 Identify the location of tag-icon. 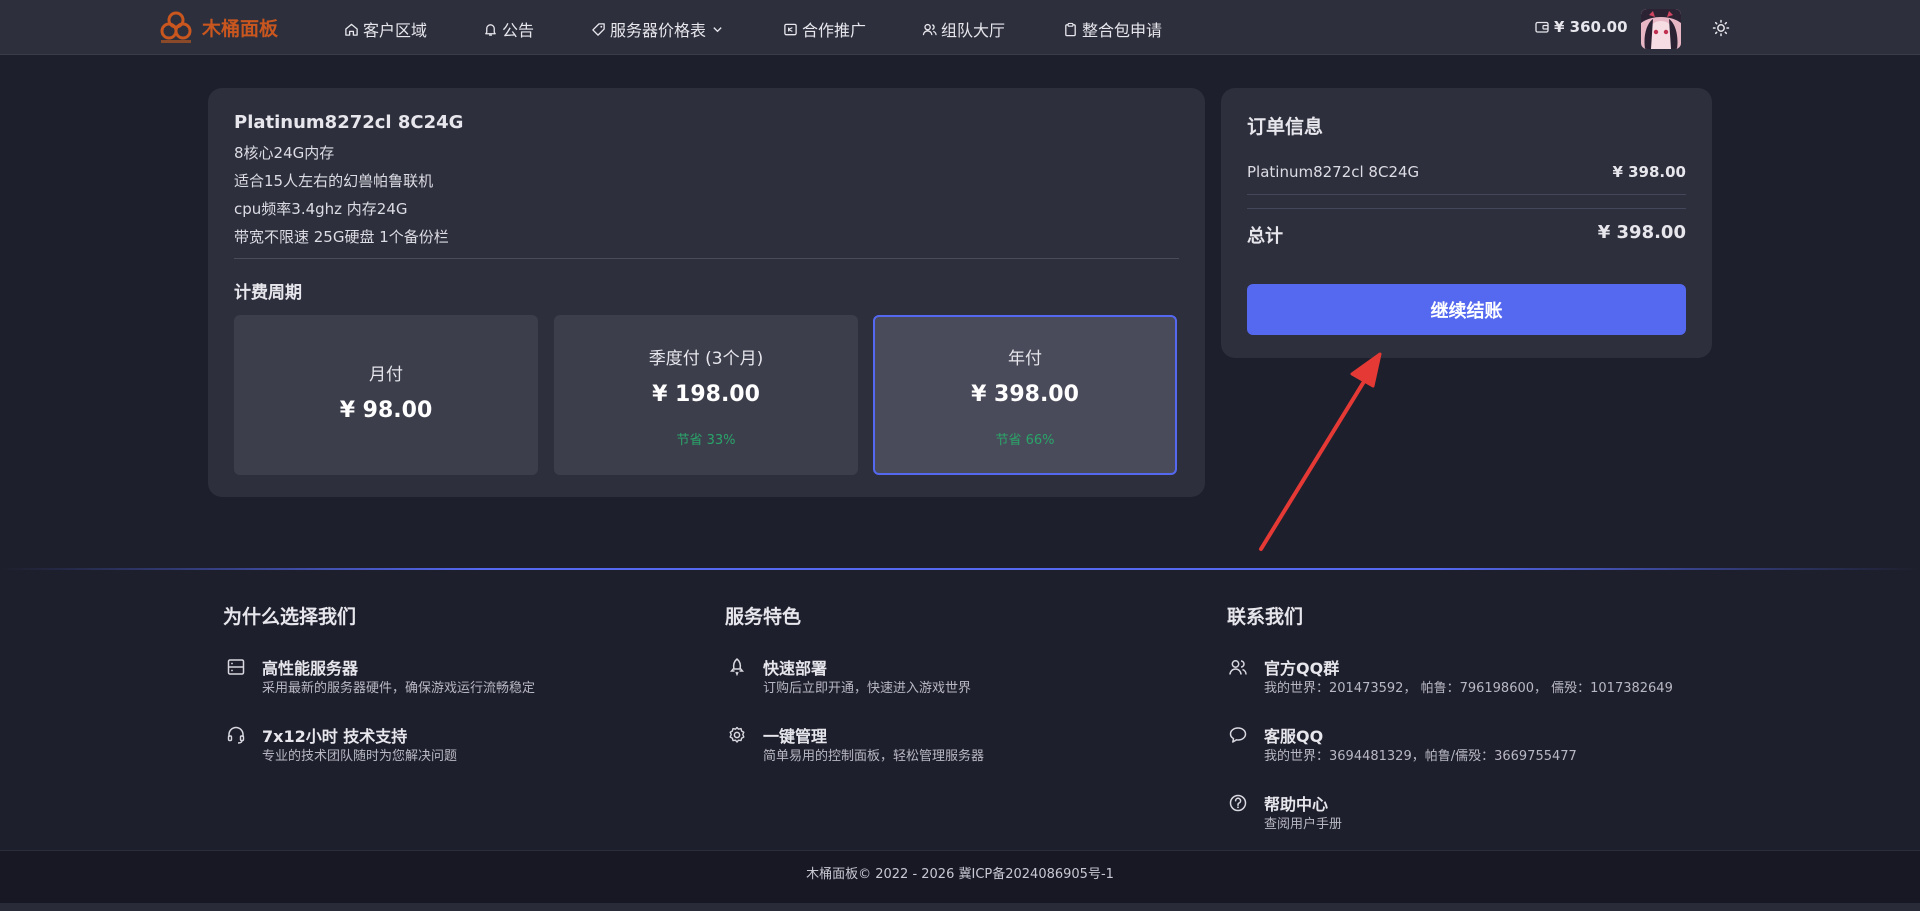
(598, 29).